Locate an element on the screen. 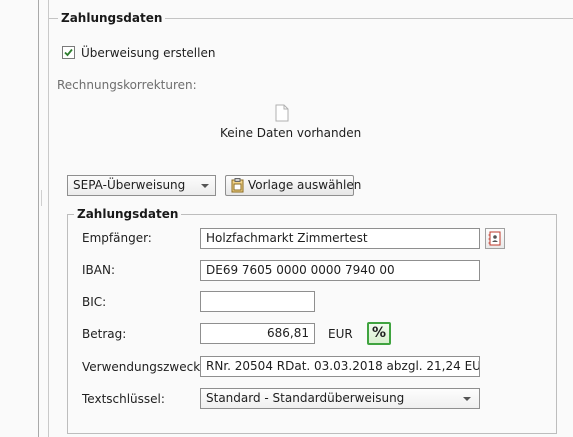 The width and height of the screenshot is (573, 437). iban-label: IBAN: is located at coordinates (98, 270).